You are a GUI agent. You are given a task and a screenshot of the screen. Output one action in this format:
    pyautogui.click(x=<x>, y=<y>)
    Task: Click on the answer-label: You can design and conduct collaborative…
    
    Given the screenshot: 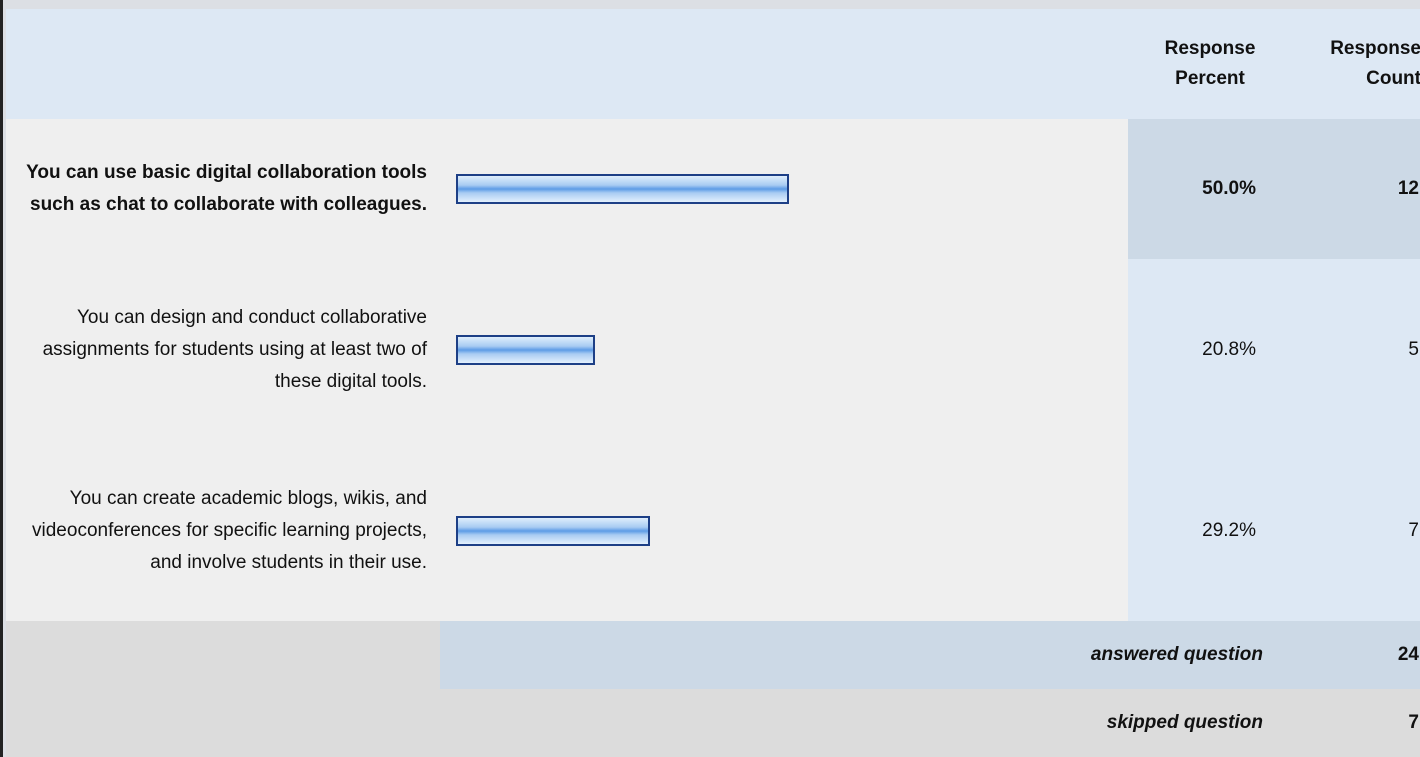 What is the action you would take?
    pyautogui.click(x=223, y=349)
    